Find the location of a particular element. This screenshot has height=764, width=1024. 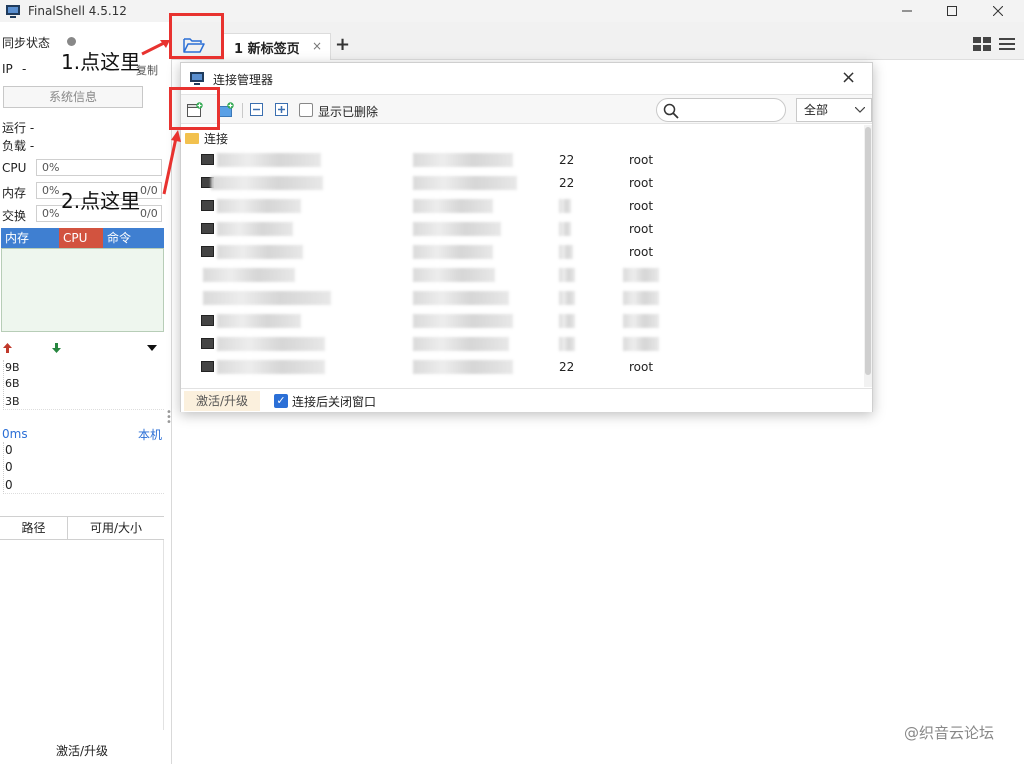

tab-new-tab: 1 新标签页 × is located at coordinates (277, 46).